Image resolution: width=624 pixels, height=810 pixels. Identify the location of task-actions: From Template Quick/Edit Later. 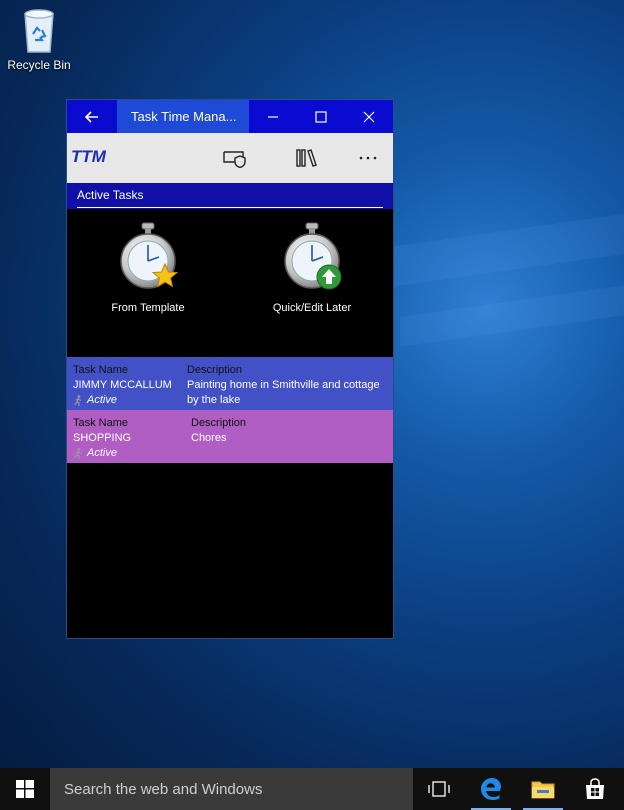
(230, 283).